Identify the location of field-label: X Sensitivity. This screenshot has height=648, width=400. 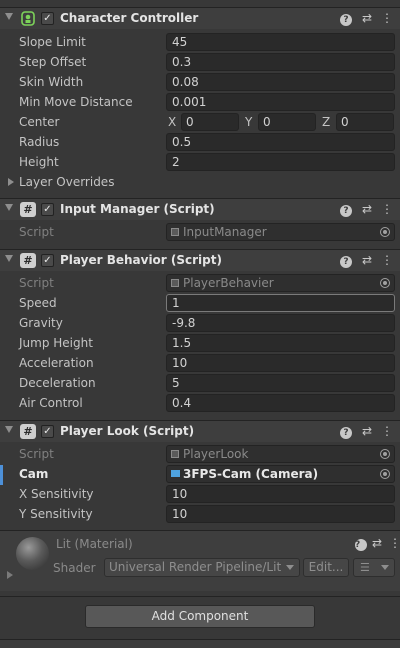
(56, 494).